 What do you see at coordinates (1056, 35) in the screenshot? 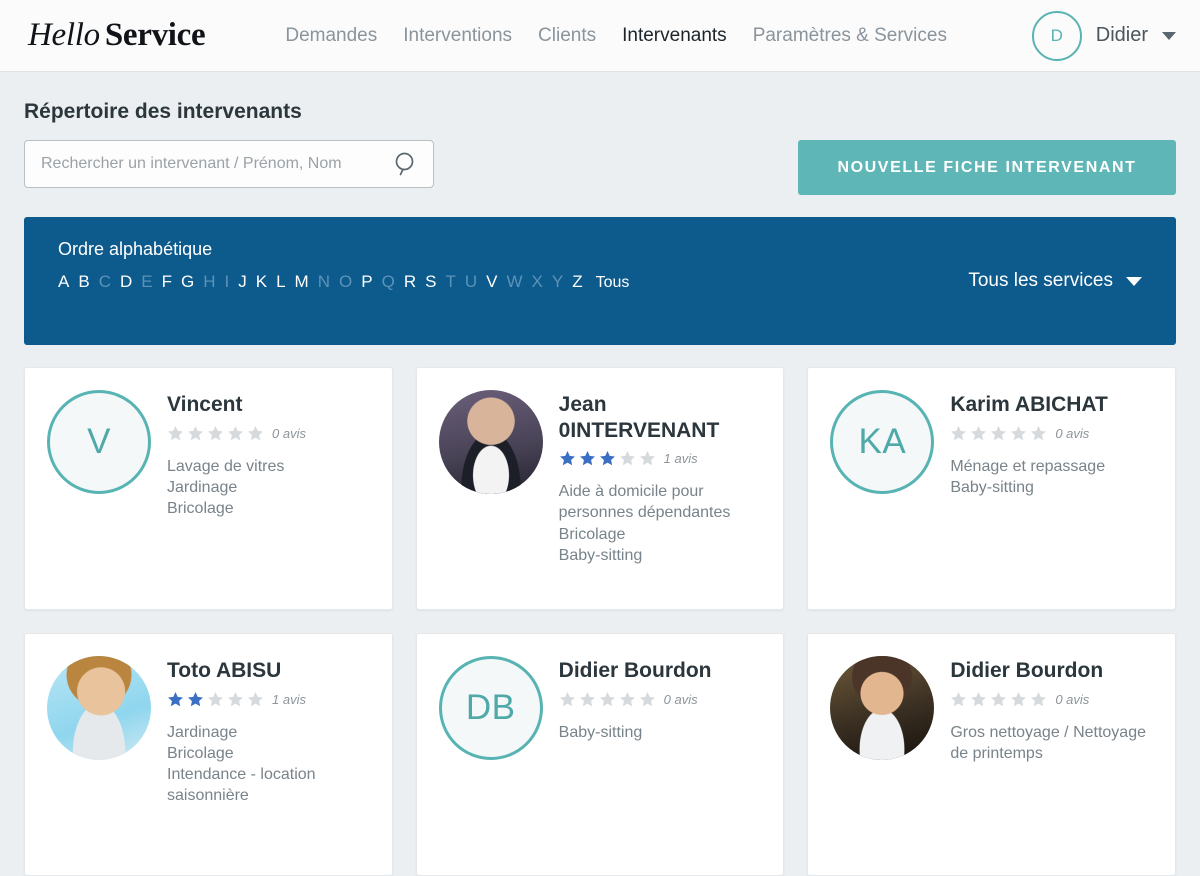
I see `user-avatar: D` at bounding box center [1056, 35].